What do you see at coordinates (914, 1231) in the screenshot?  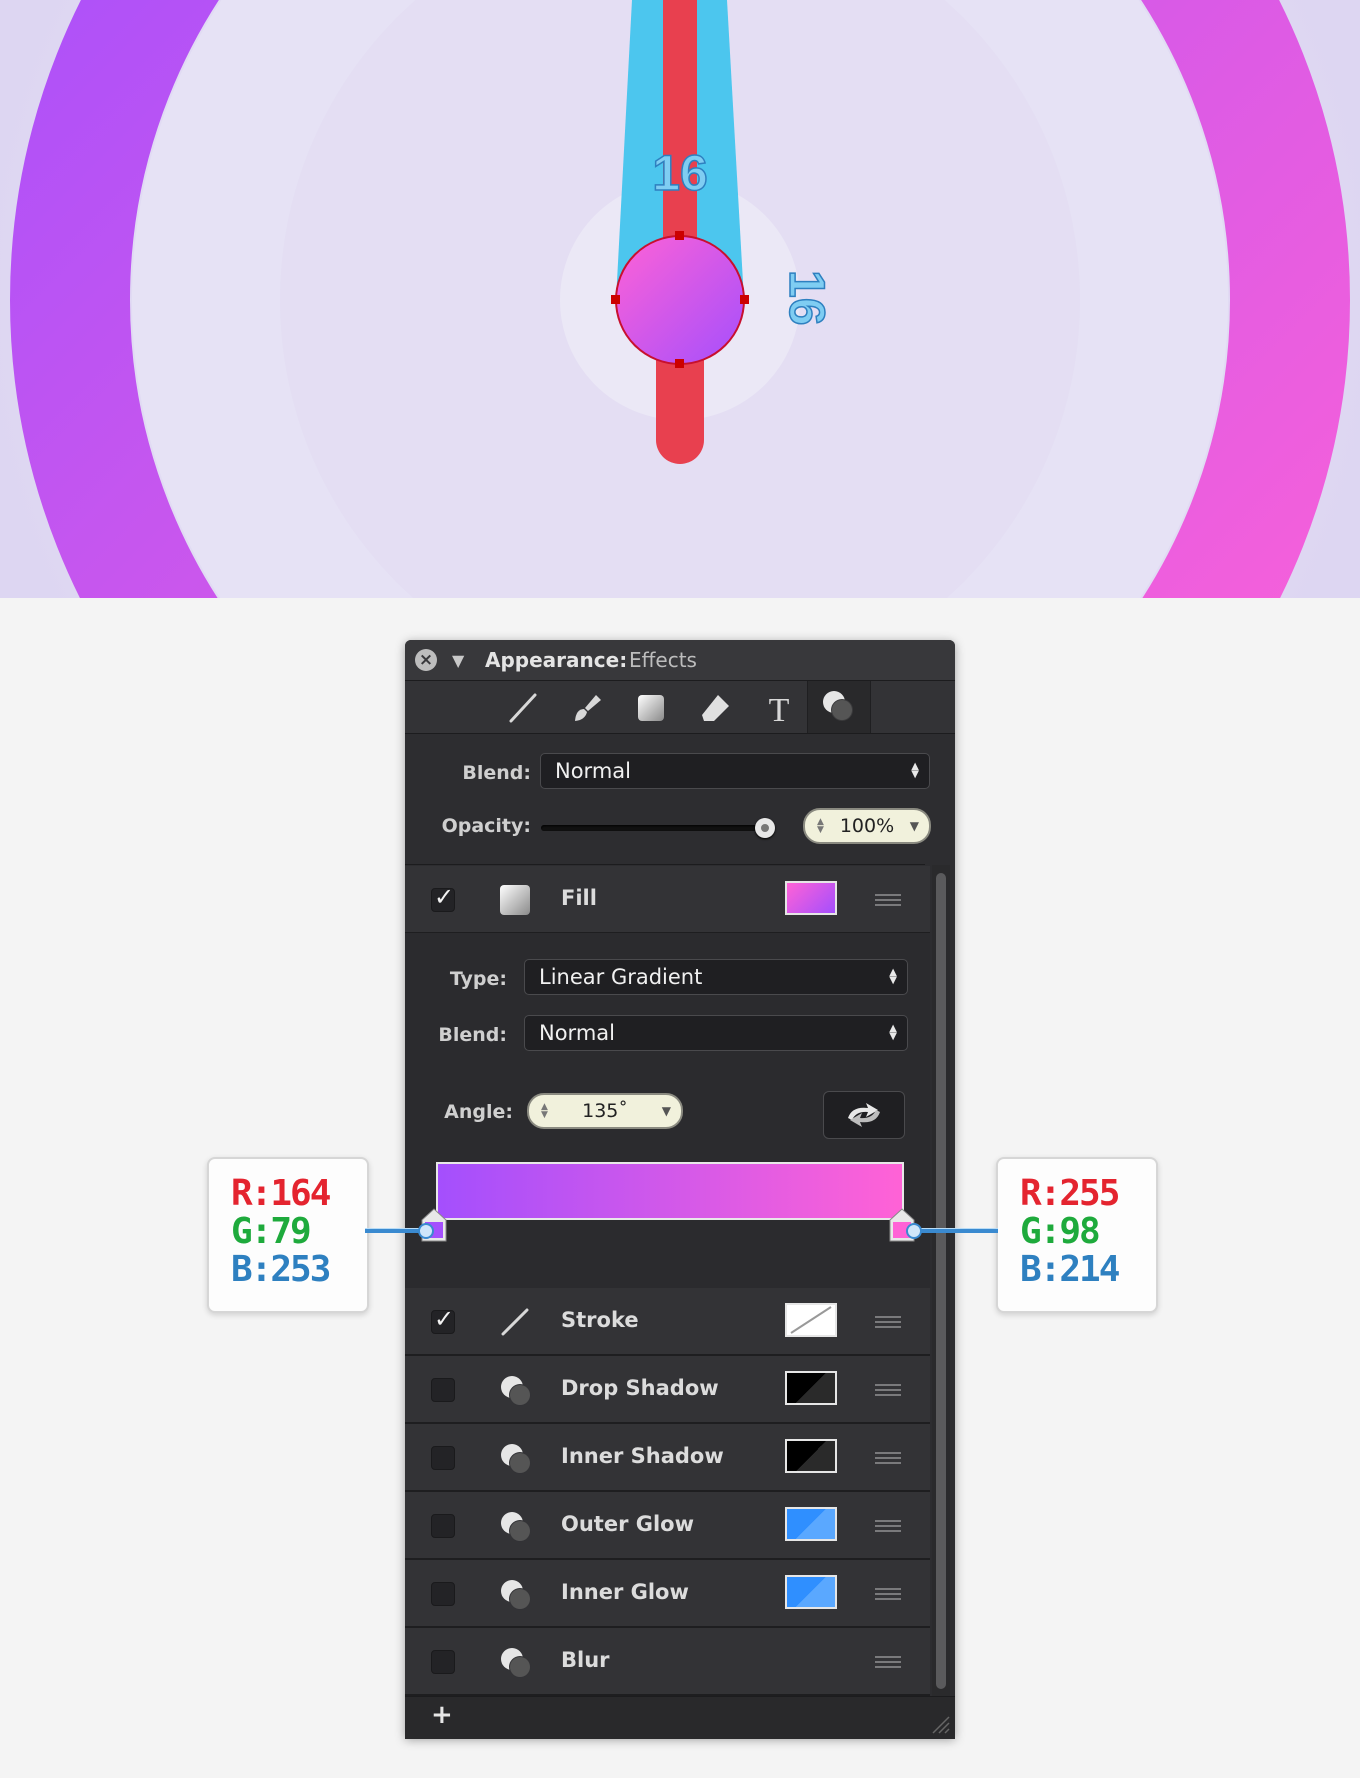 I see `callout-anchor-right` at bounding box center [914, 1231].